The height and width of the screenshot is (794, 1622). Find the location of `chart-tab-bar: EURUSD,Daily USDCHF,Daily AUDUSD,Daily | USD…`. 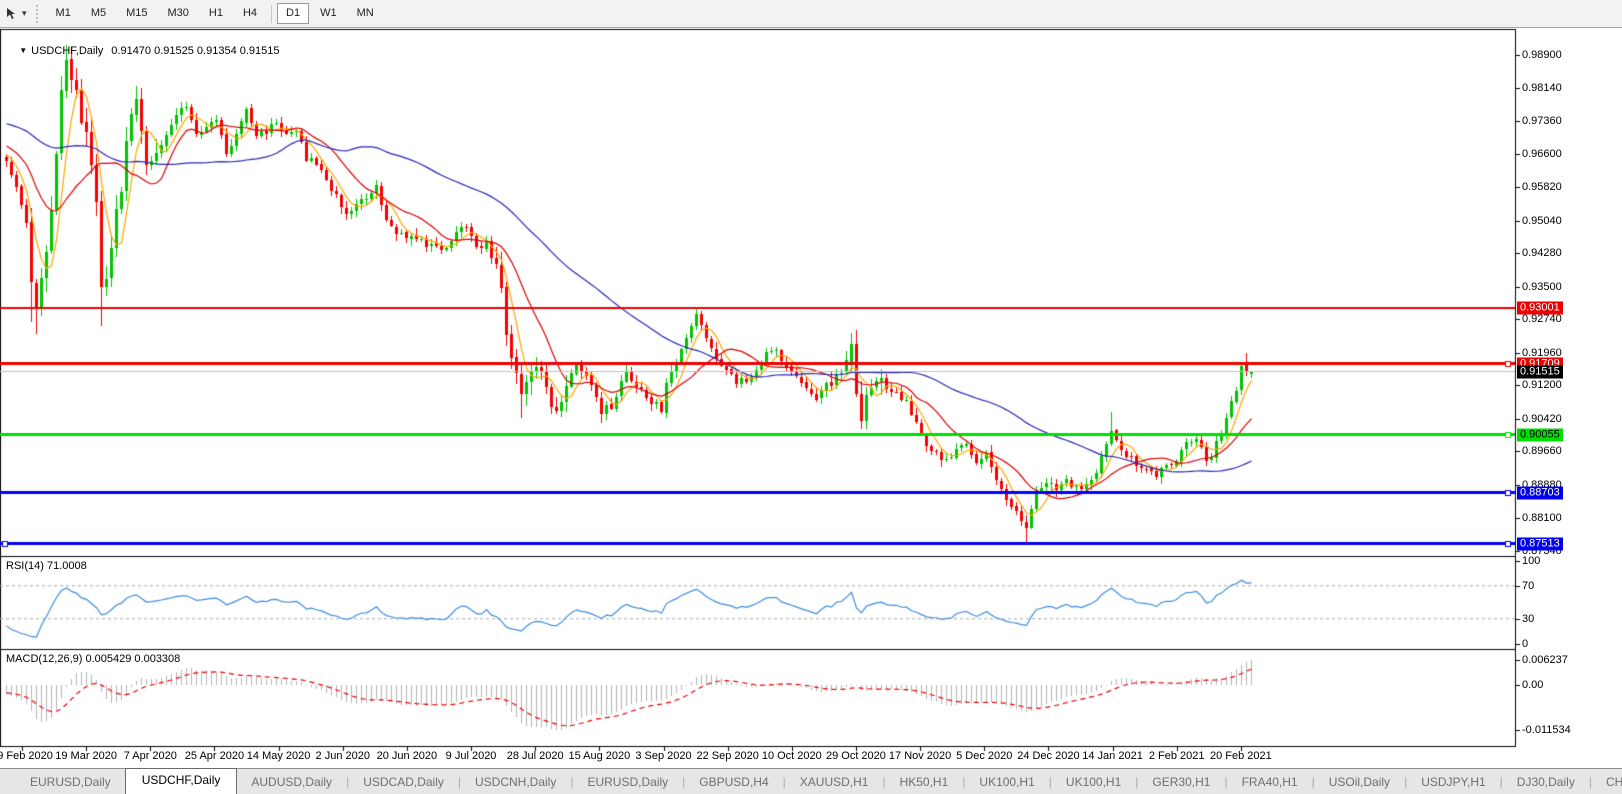

chart-tab-bar: EURUSD,Daily USDCHF,Daily AUDUSD,Daily | USD… is located at coordinates (811, 781).